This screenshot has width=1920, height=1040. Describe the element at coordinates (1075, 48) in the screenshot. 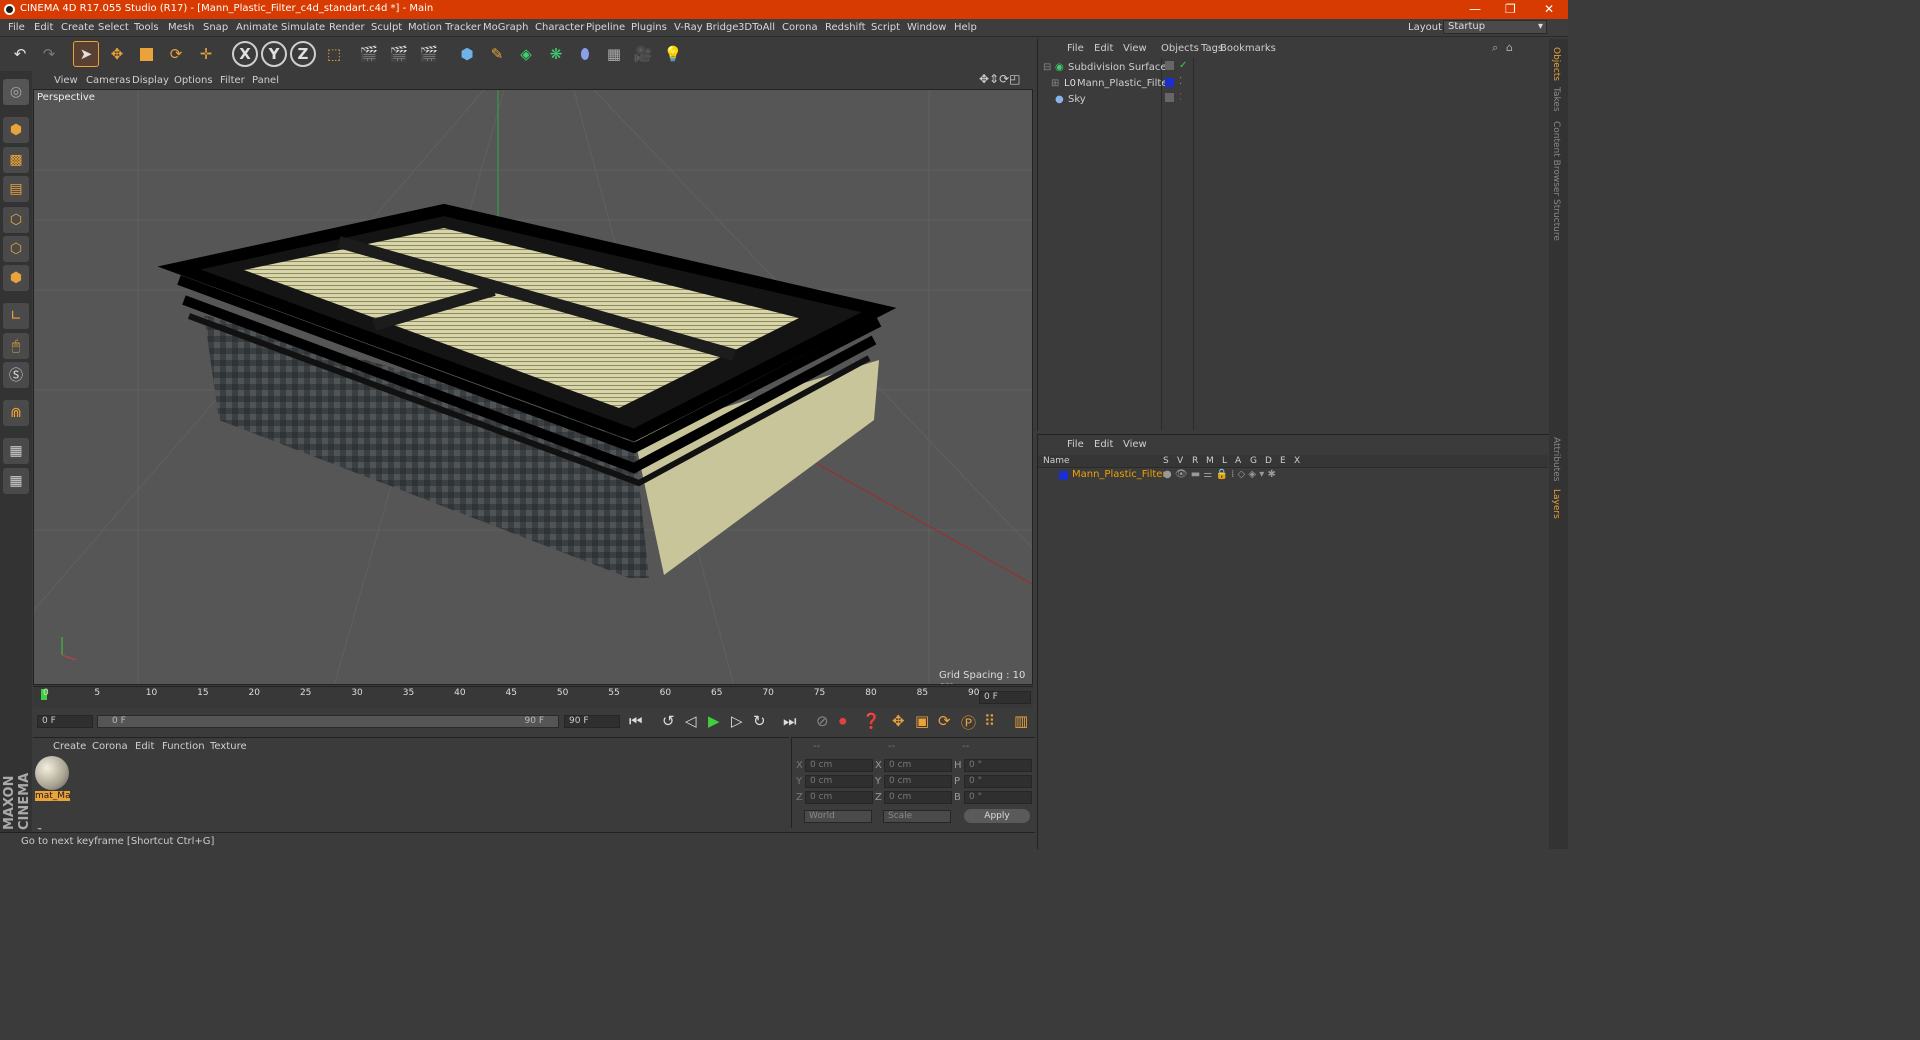

I see `object-menu-file: File` at that location.